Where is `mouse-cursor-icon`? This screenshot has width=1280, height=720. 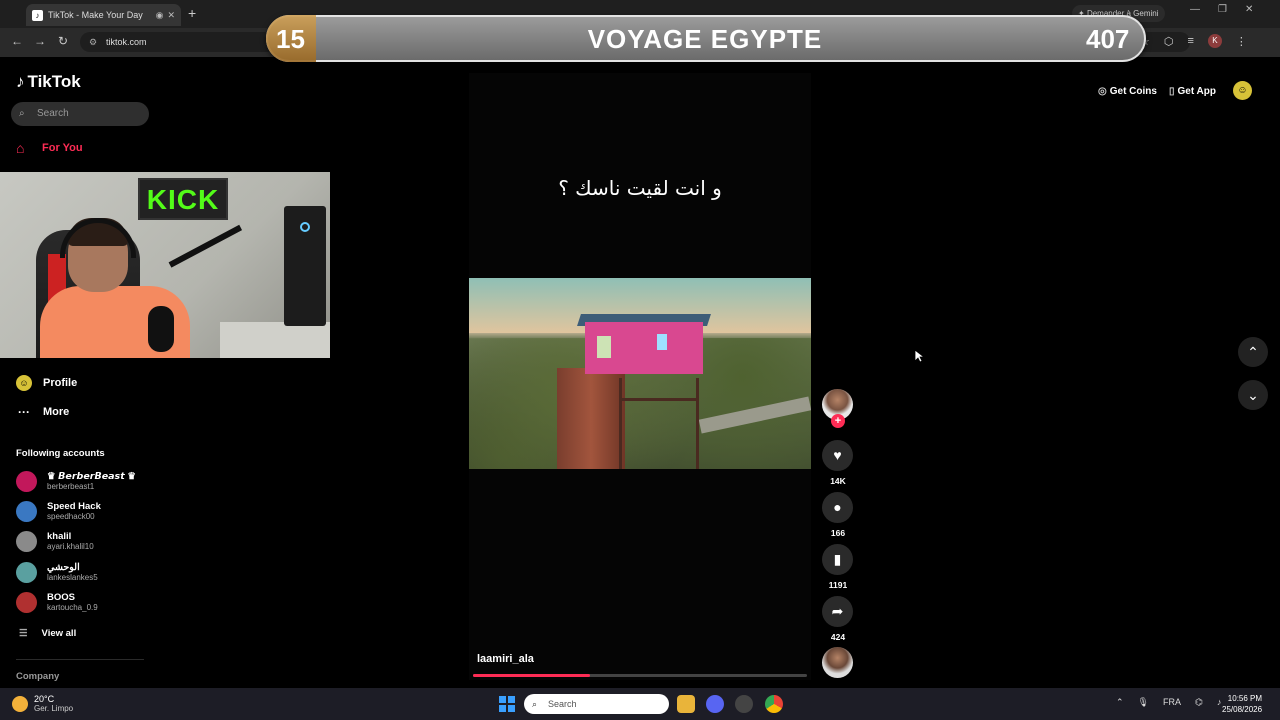
mouse-cursor-icon is located at coordinates (919, 356).